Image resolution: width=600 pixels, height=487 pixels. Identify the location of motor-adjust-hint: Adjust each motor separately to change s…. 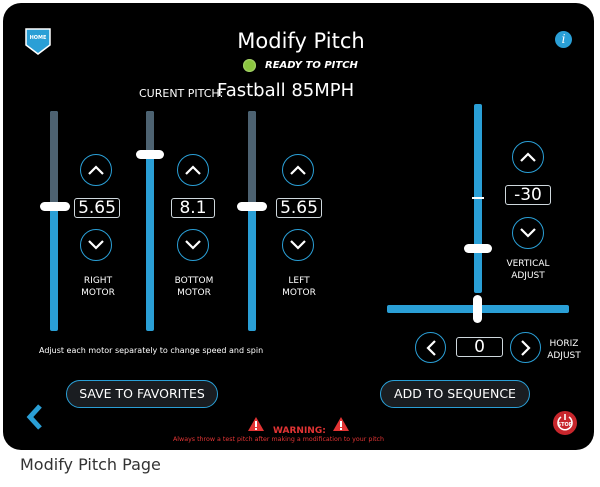
(151, 350).